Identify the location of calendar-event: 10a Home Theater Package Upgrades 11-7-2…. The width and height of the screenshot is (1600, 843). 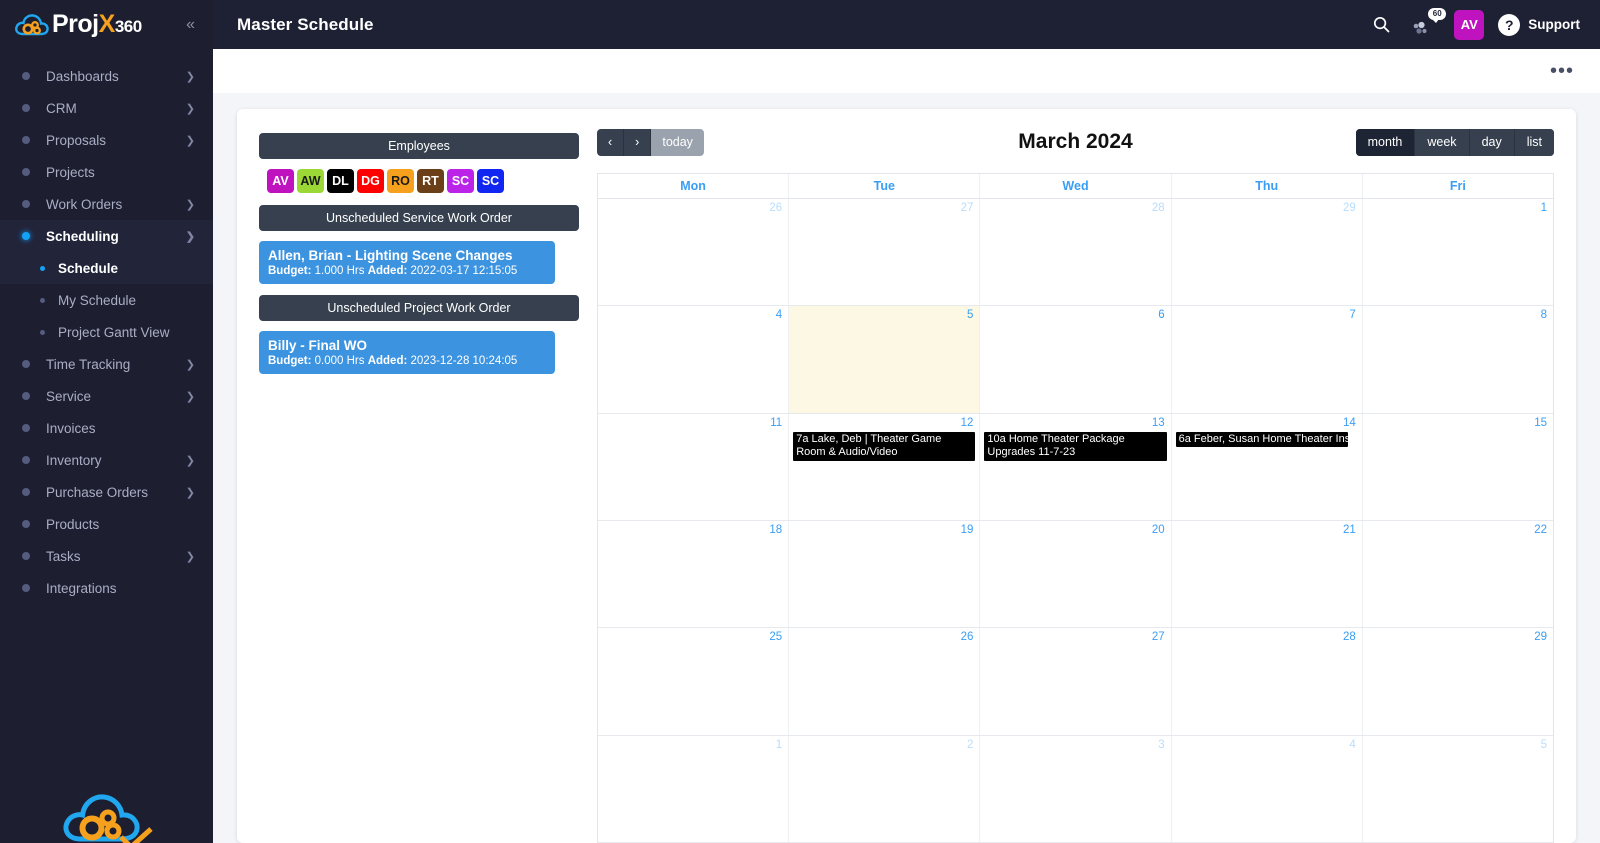
(1075, 446).